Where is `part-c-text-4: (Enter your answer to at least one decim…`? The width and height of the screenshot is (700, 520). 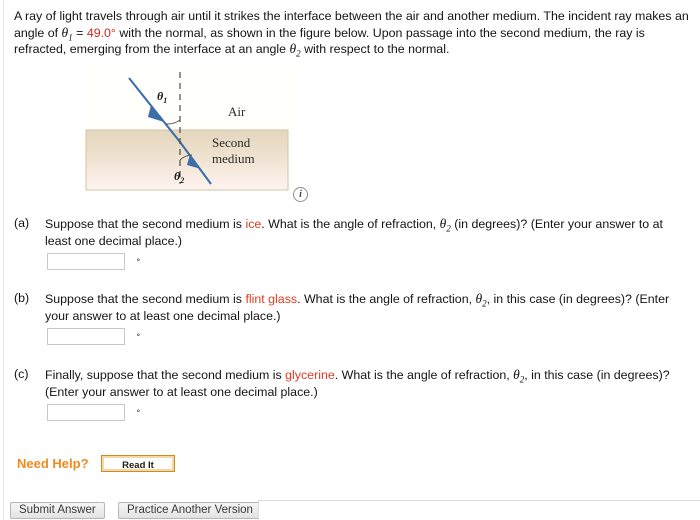 part-c-text-4: (Enter your answer to at least one decim… is located at coordinates (181, 391).